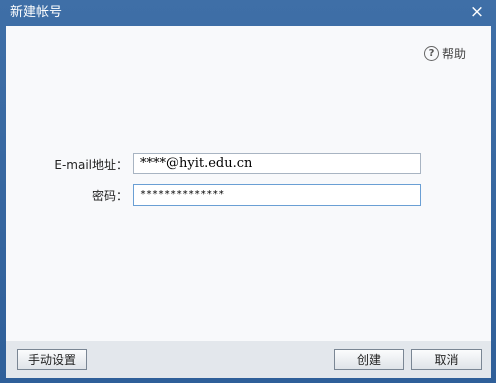 The image size is (496, 383). I want to click on dialog-title: 新建帐号, so click(36, 12).